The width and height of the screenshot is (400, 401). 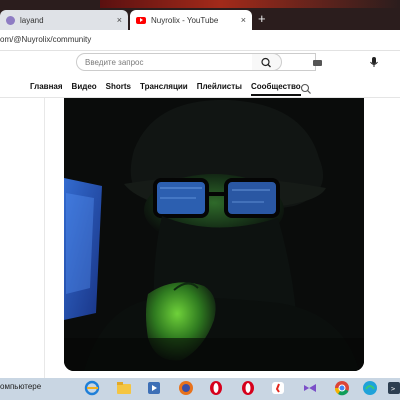 I want to click on tab-community: Сообщество, so click(x=276, y=89).